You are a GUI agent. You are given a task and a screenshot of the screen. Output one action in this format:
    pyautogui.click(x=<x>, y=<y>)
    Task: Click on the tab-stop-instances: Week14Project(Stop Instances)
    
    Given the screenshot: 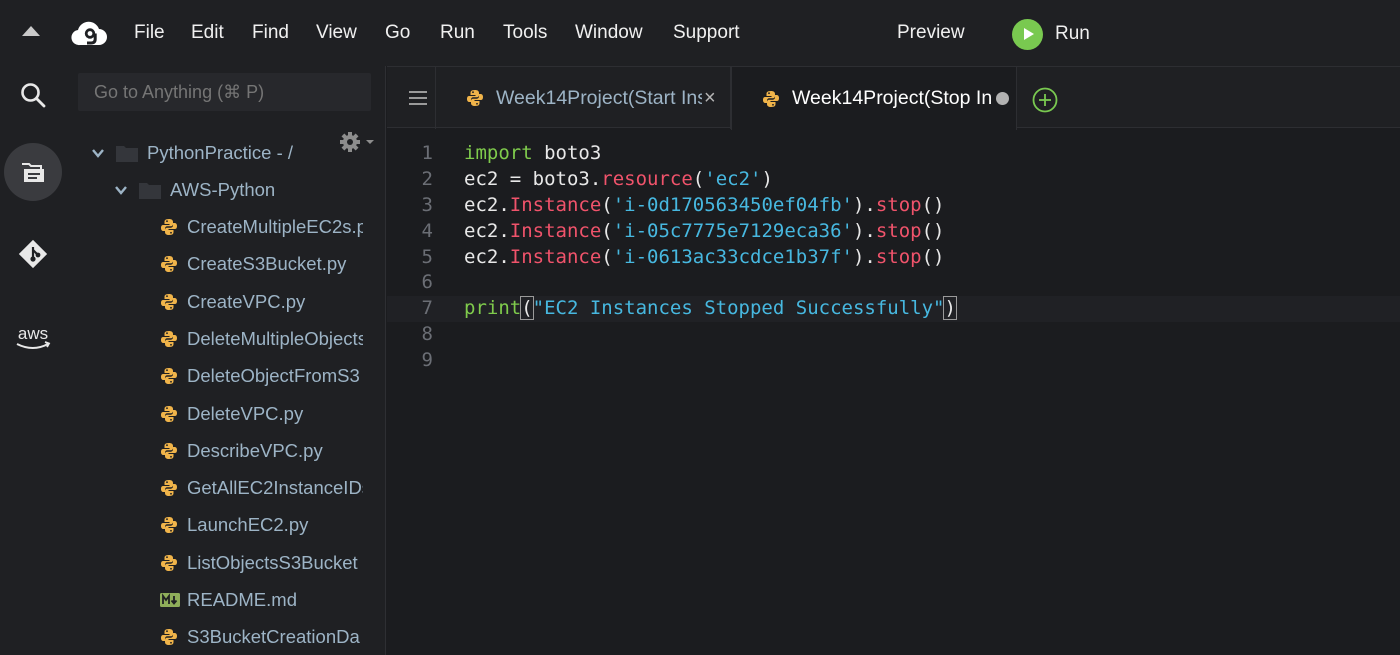 What is the action you would take?
    pyautogui.click(x=874, y=98)
    